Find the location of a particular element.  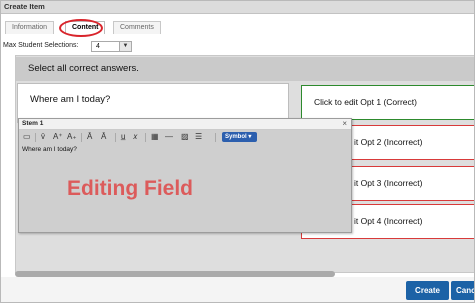

subscript-icon: A₊ is located at coordinates (72, 137).